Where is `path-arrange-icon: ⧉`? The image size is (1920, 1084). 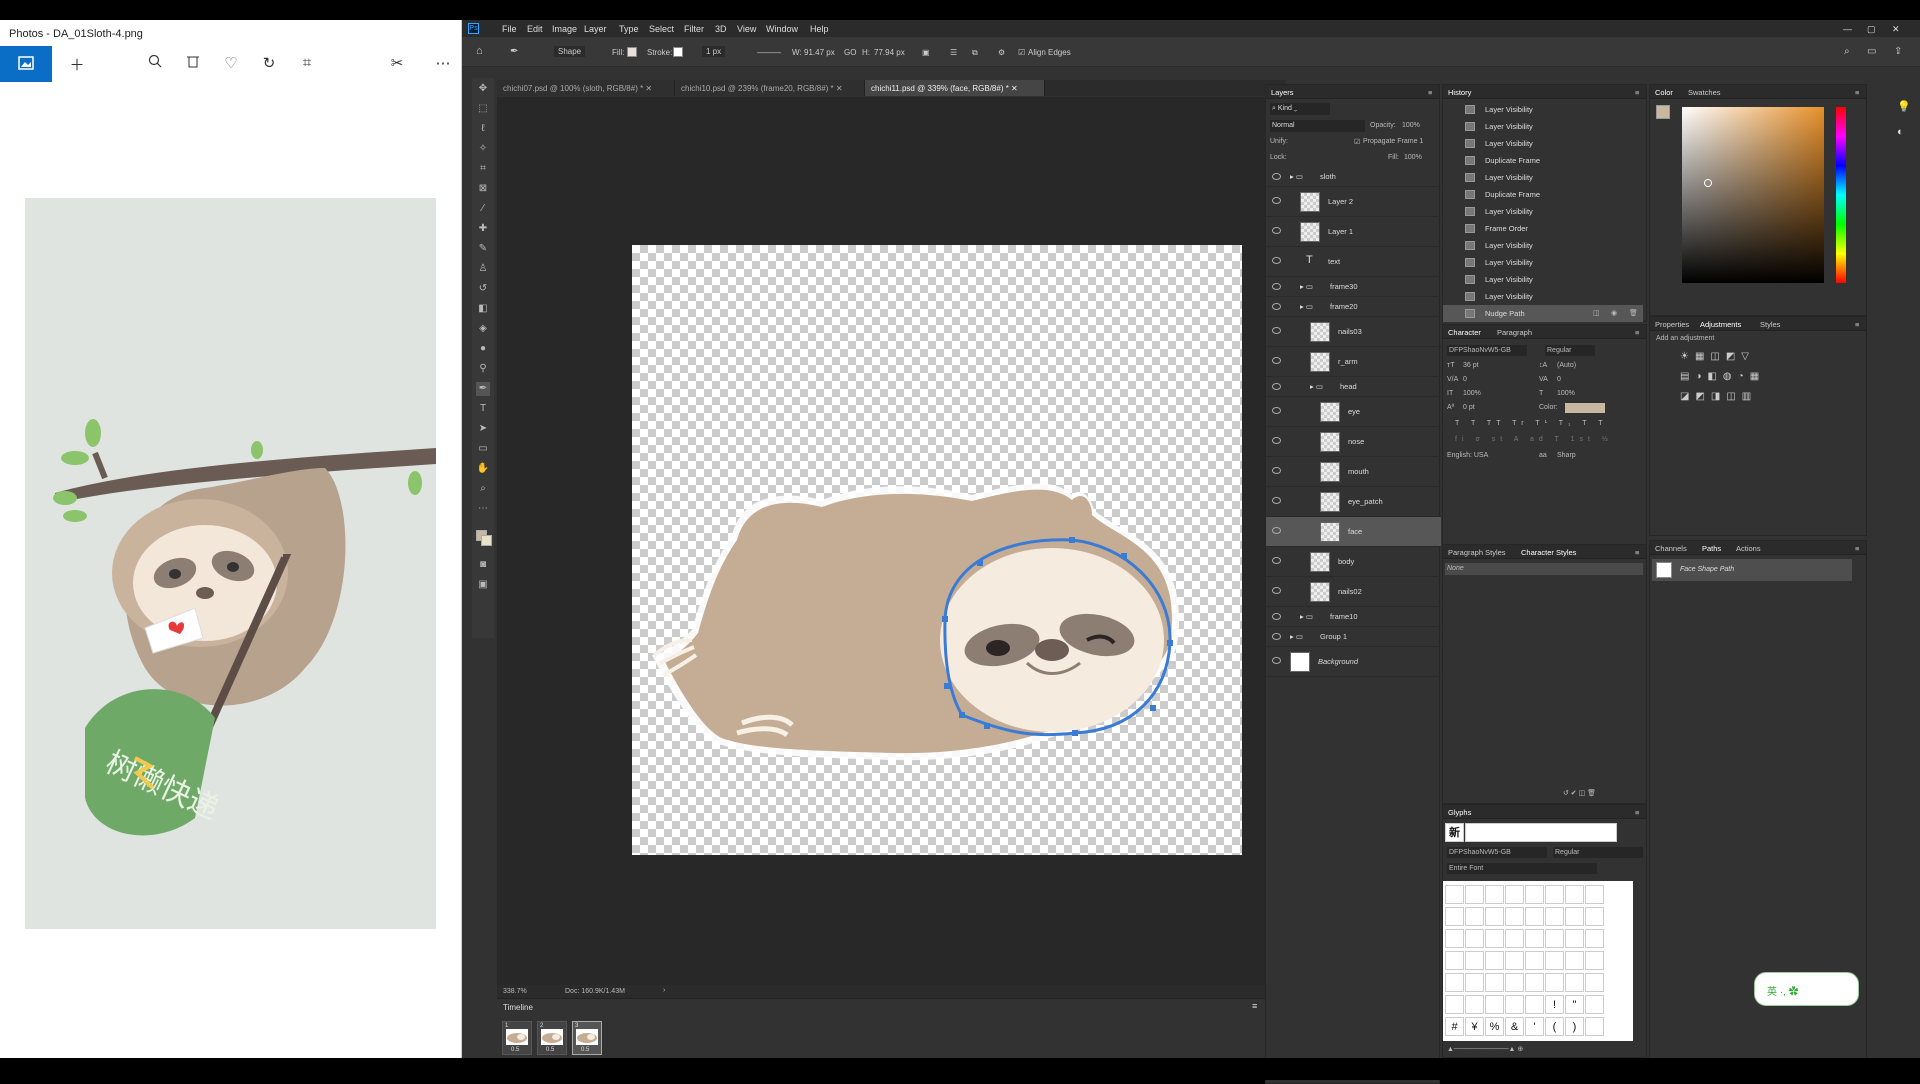
path-arrange-icon: ⧉ is located at coordinates (975, 53).